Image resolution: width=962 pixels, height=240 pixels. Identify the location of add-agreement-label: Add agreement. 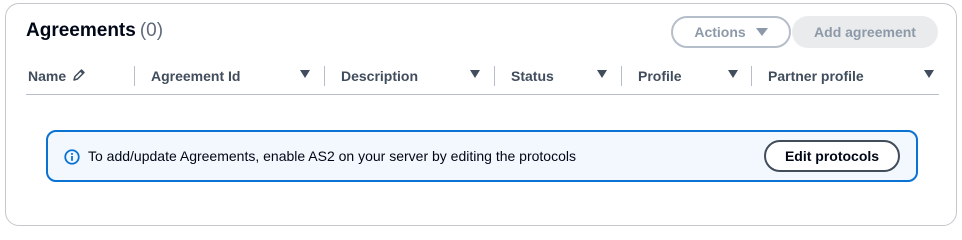
(865, 32).